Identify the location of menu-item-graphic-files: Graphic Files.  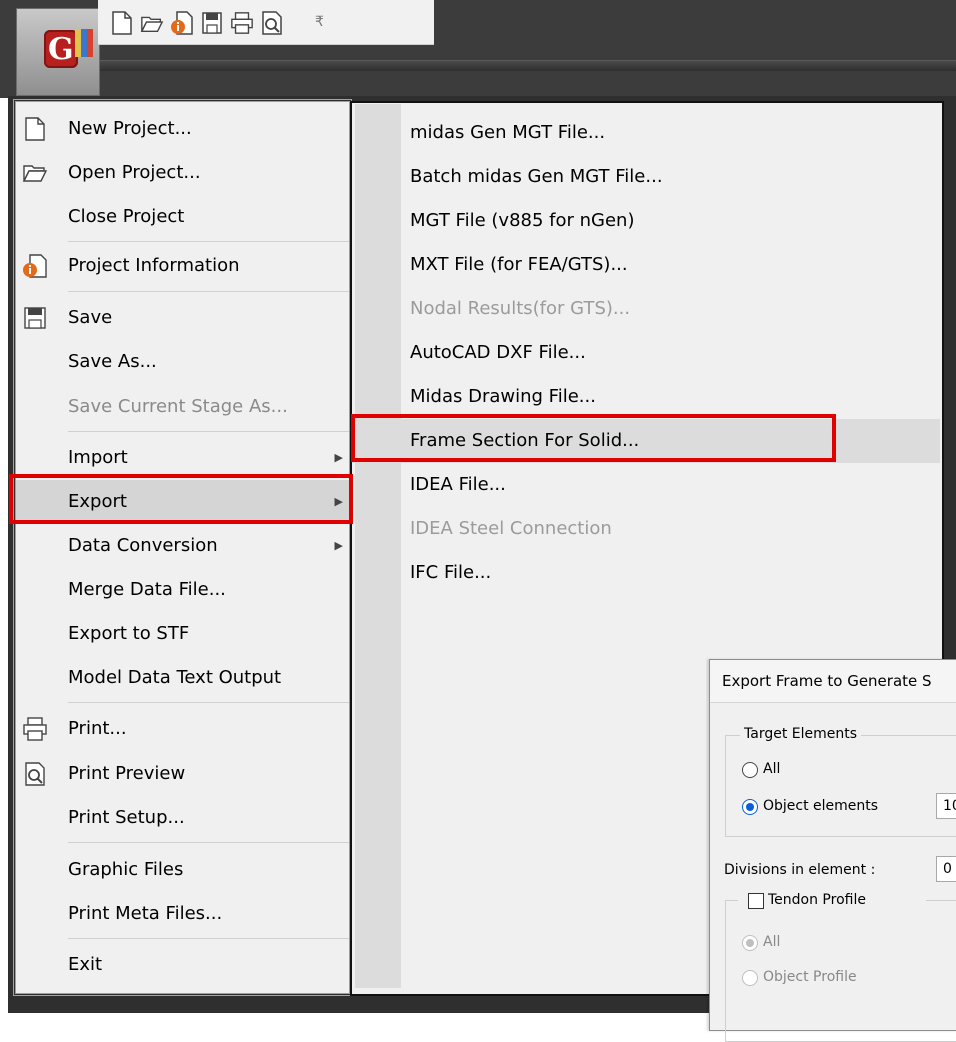
(182, 870).